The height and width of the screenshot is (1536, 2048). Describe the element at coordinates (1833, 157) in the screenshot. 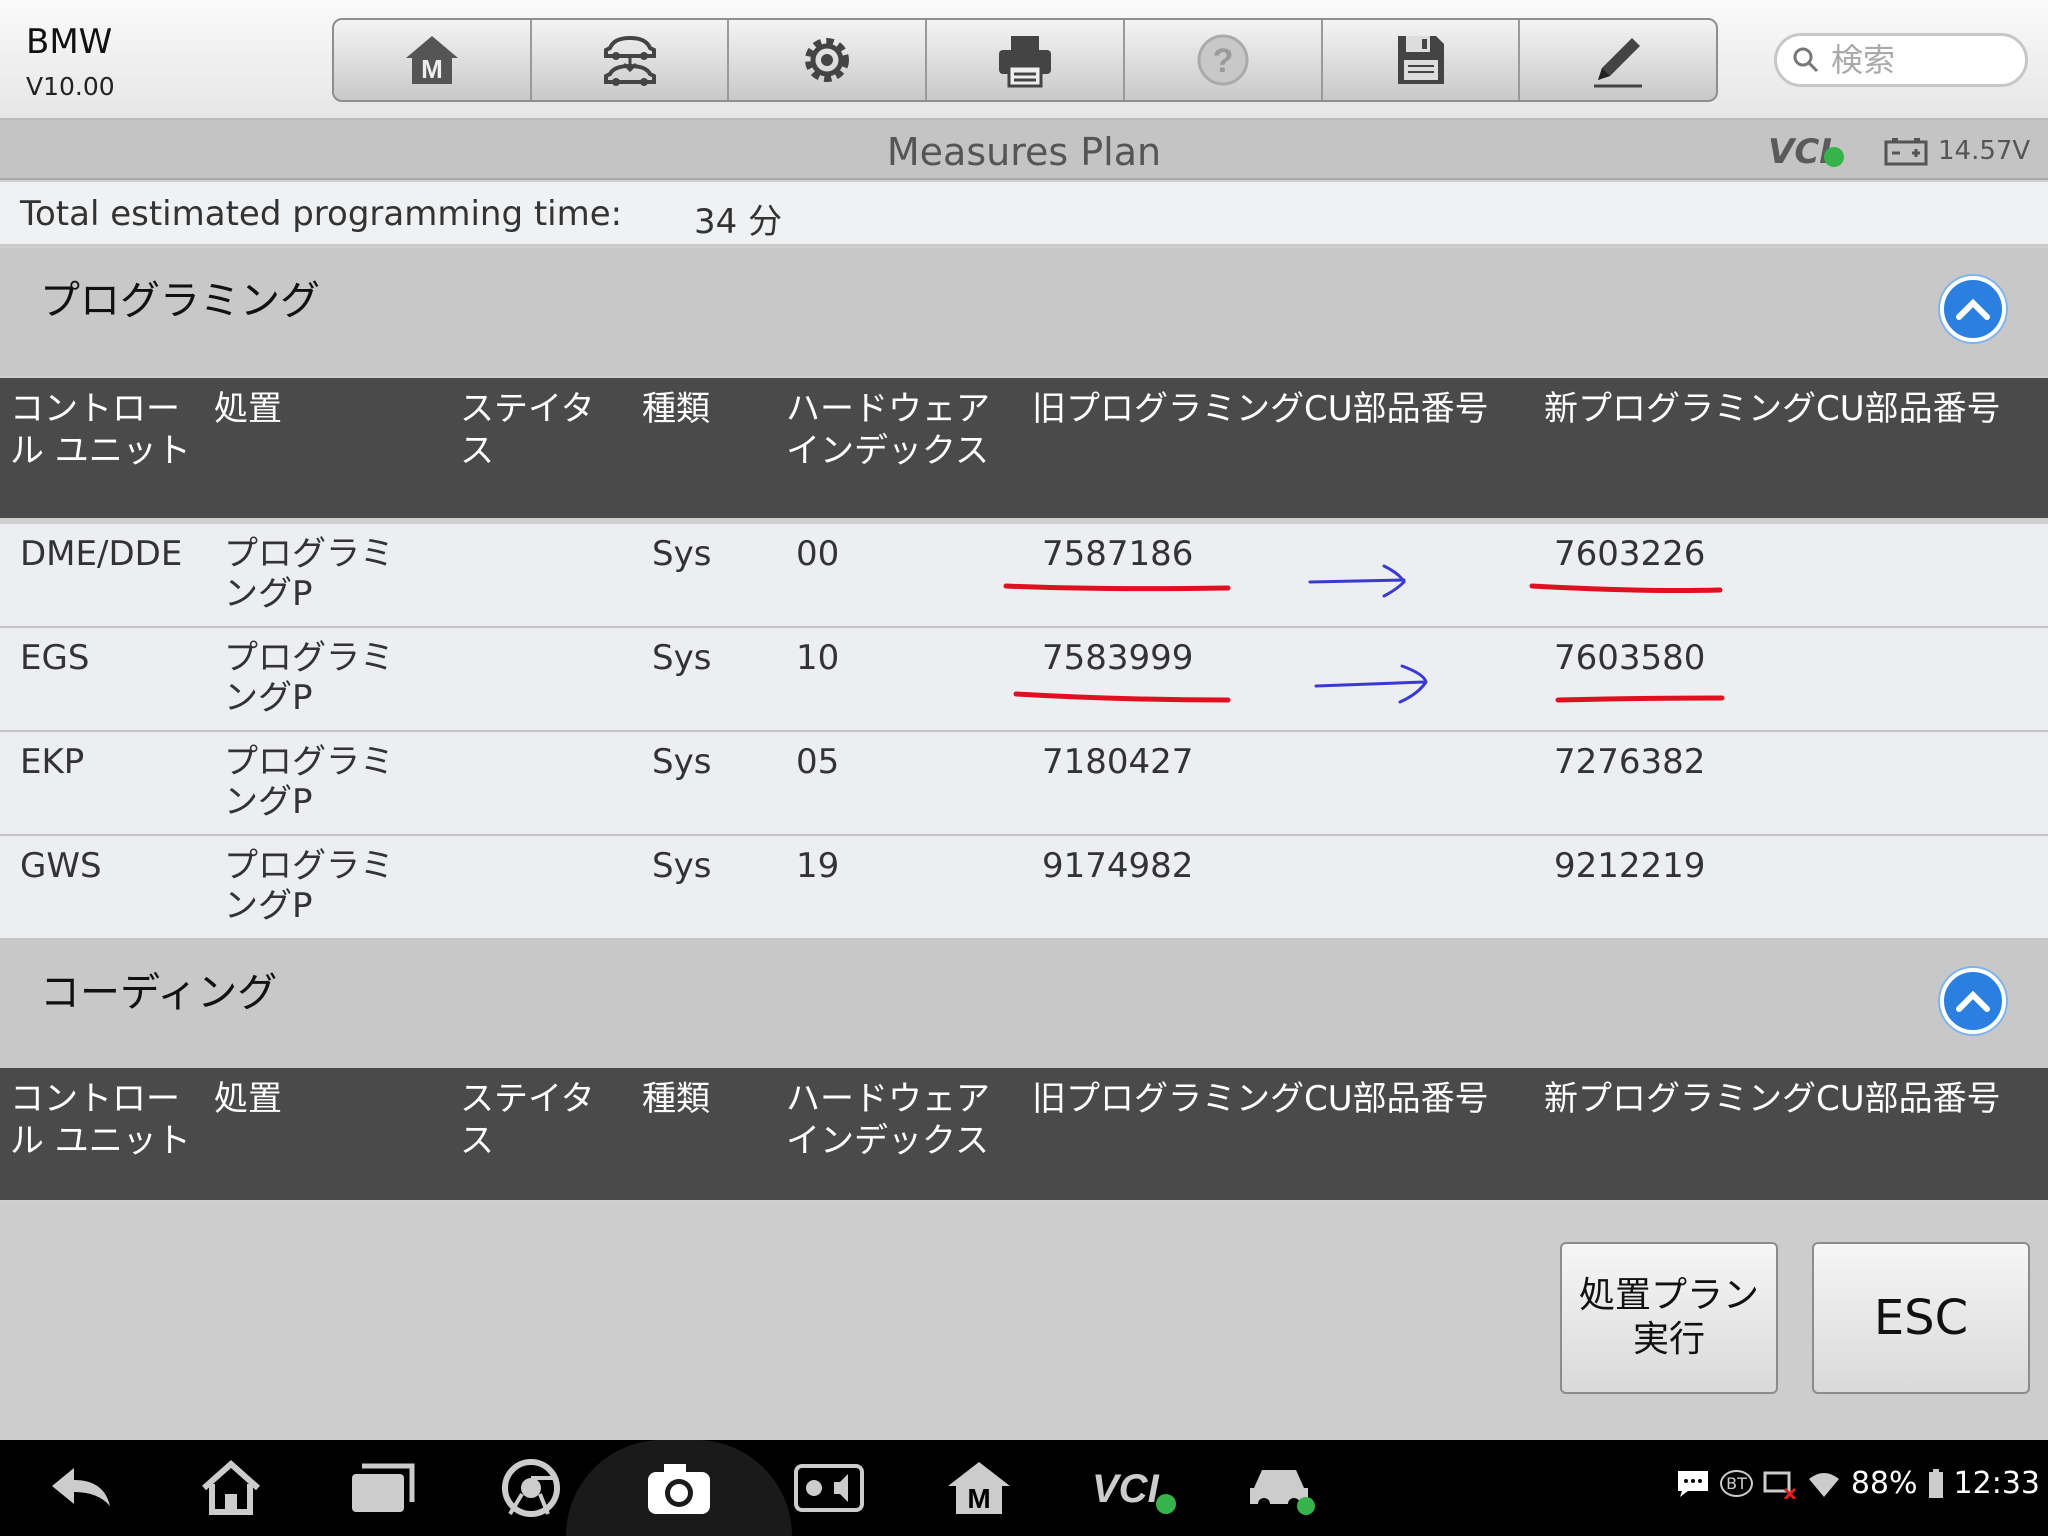

I see `vci-connected-icon` at that location.